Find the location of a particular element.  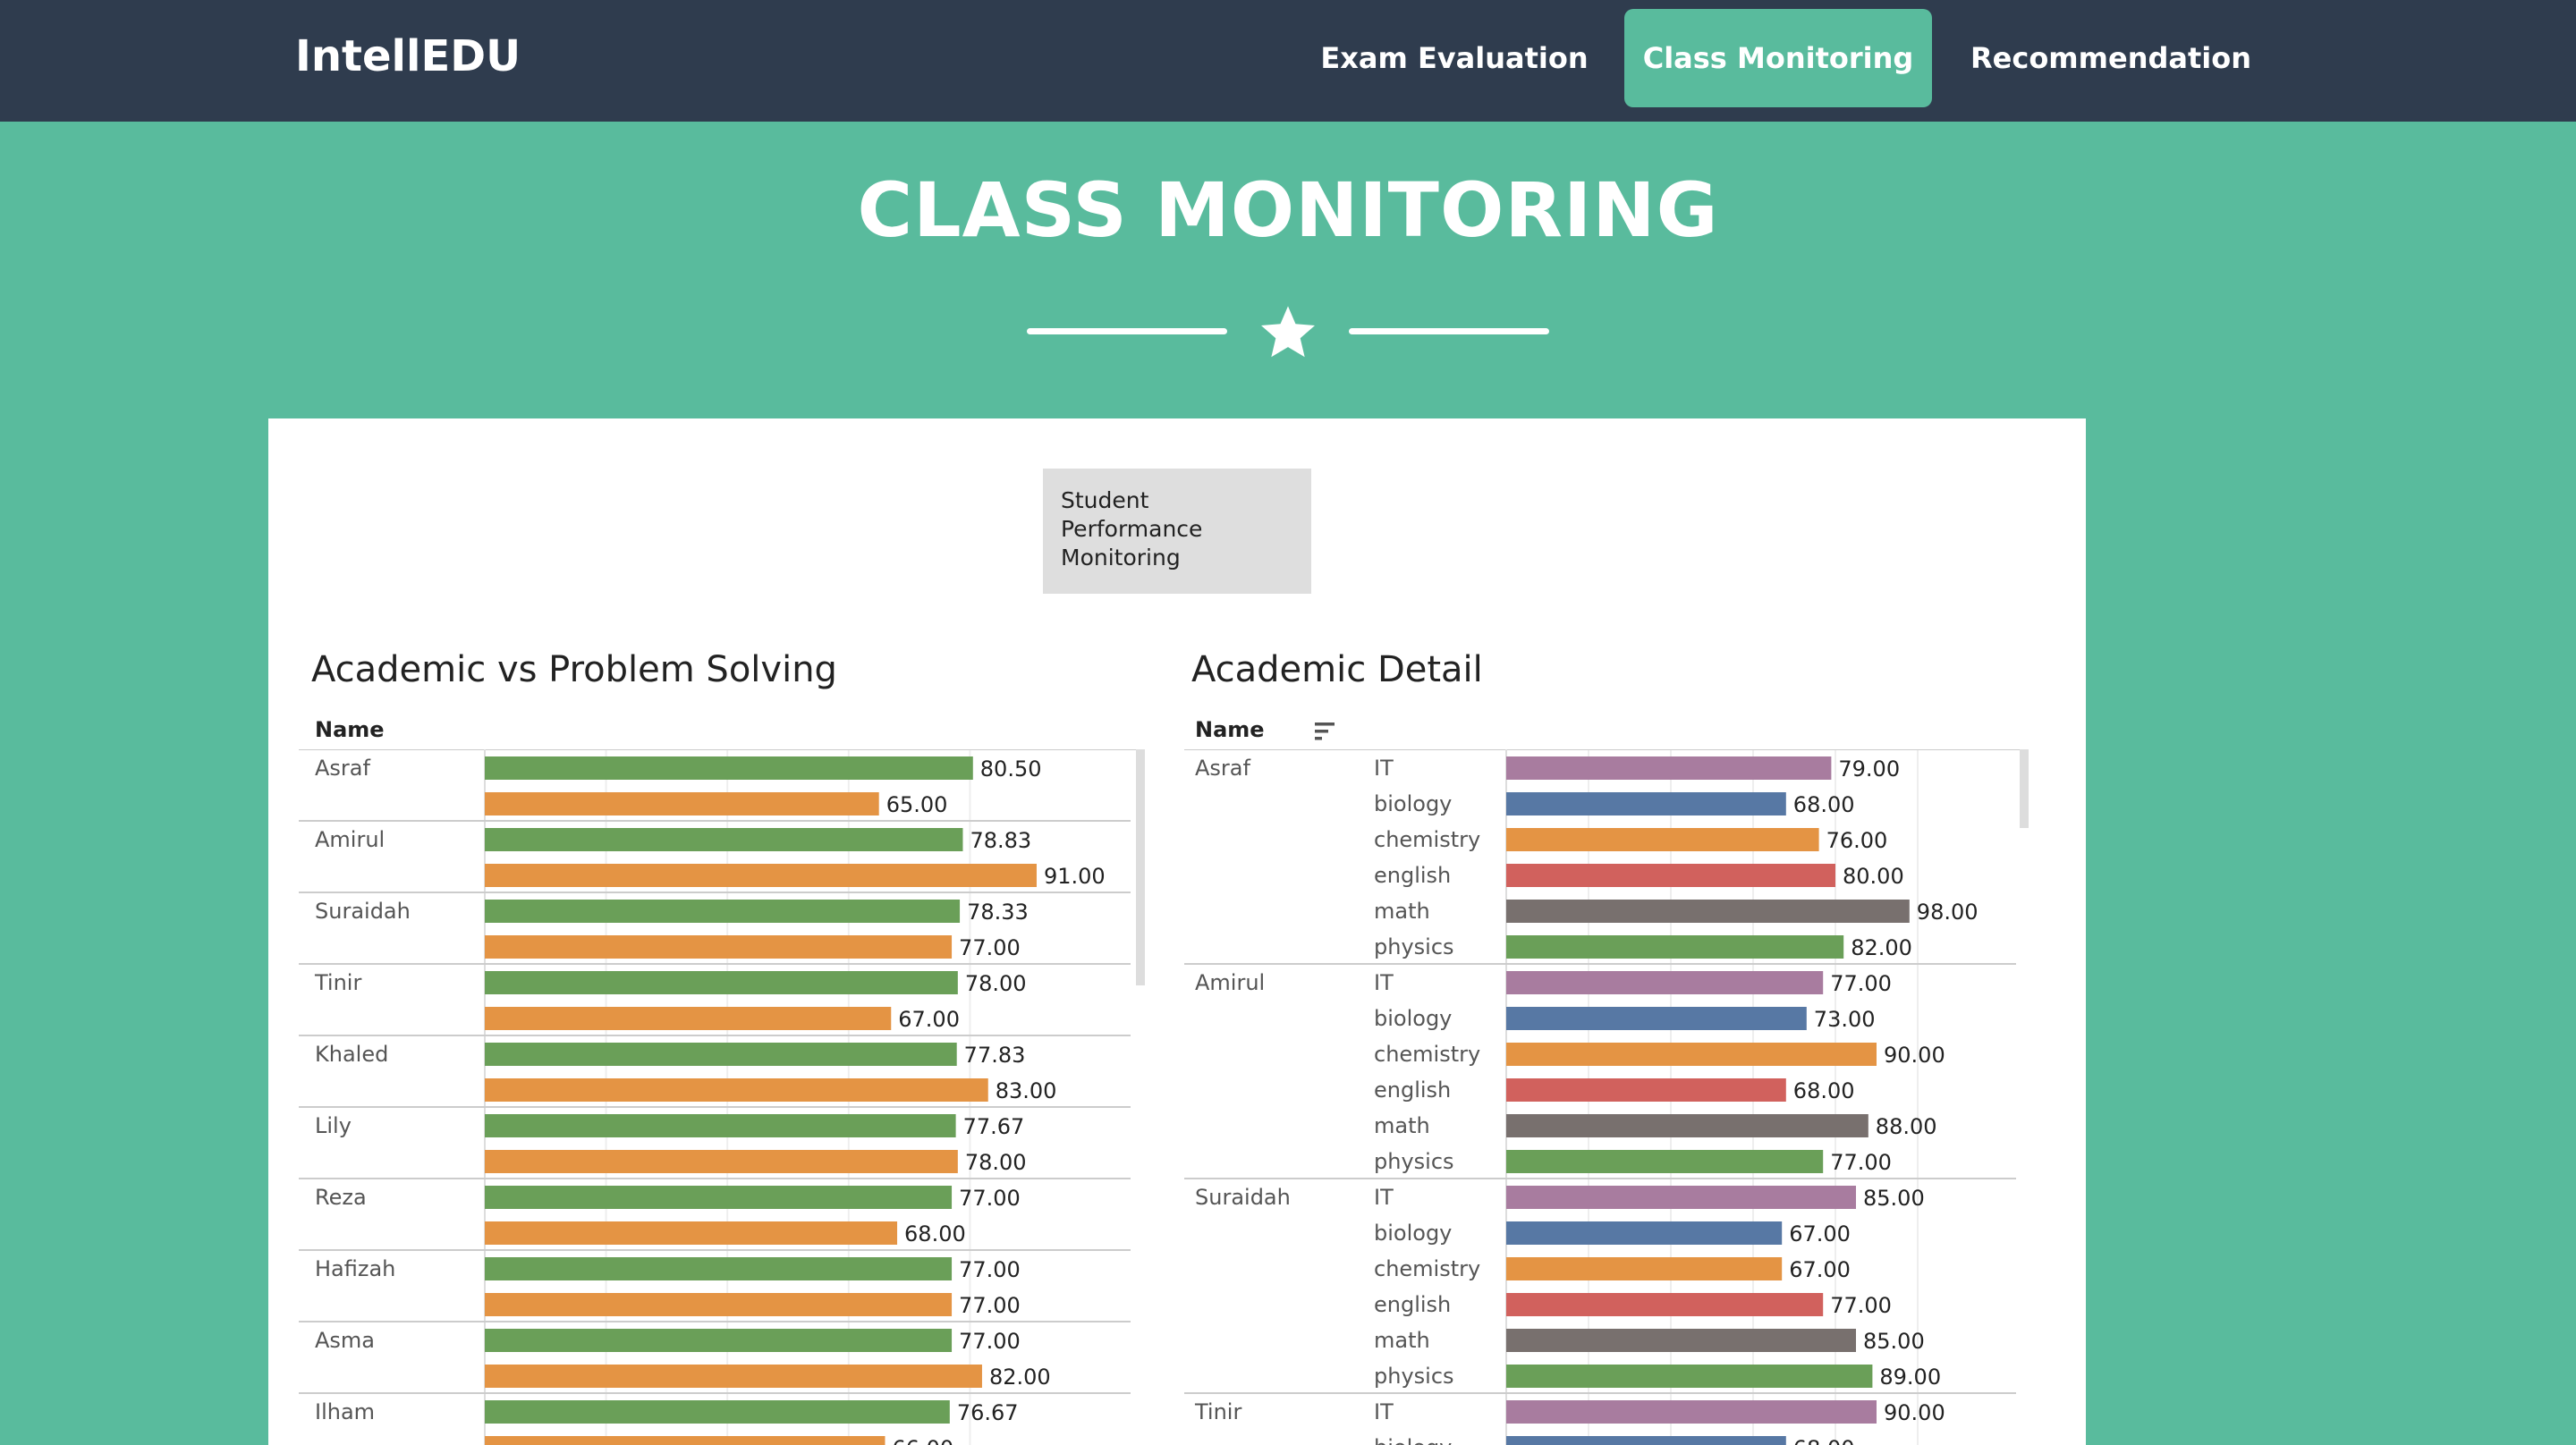

left-chart-title: Academic vs Problem Solving is located at coordinates (574, 669).